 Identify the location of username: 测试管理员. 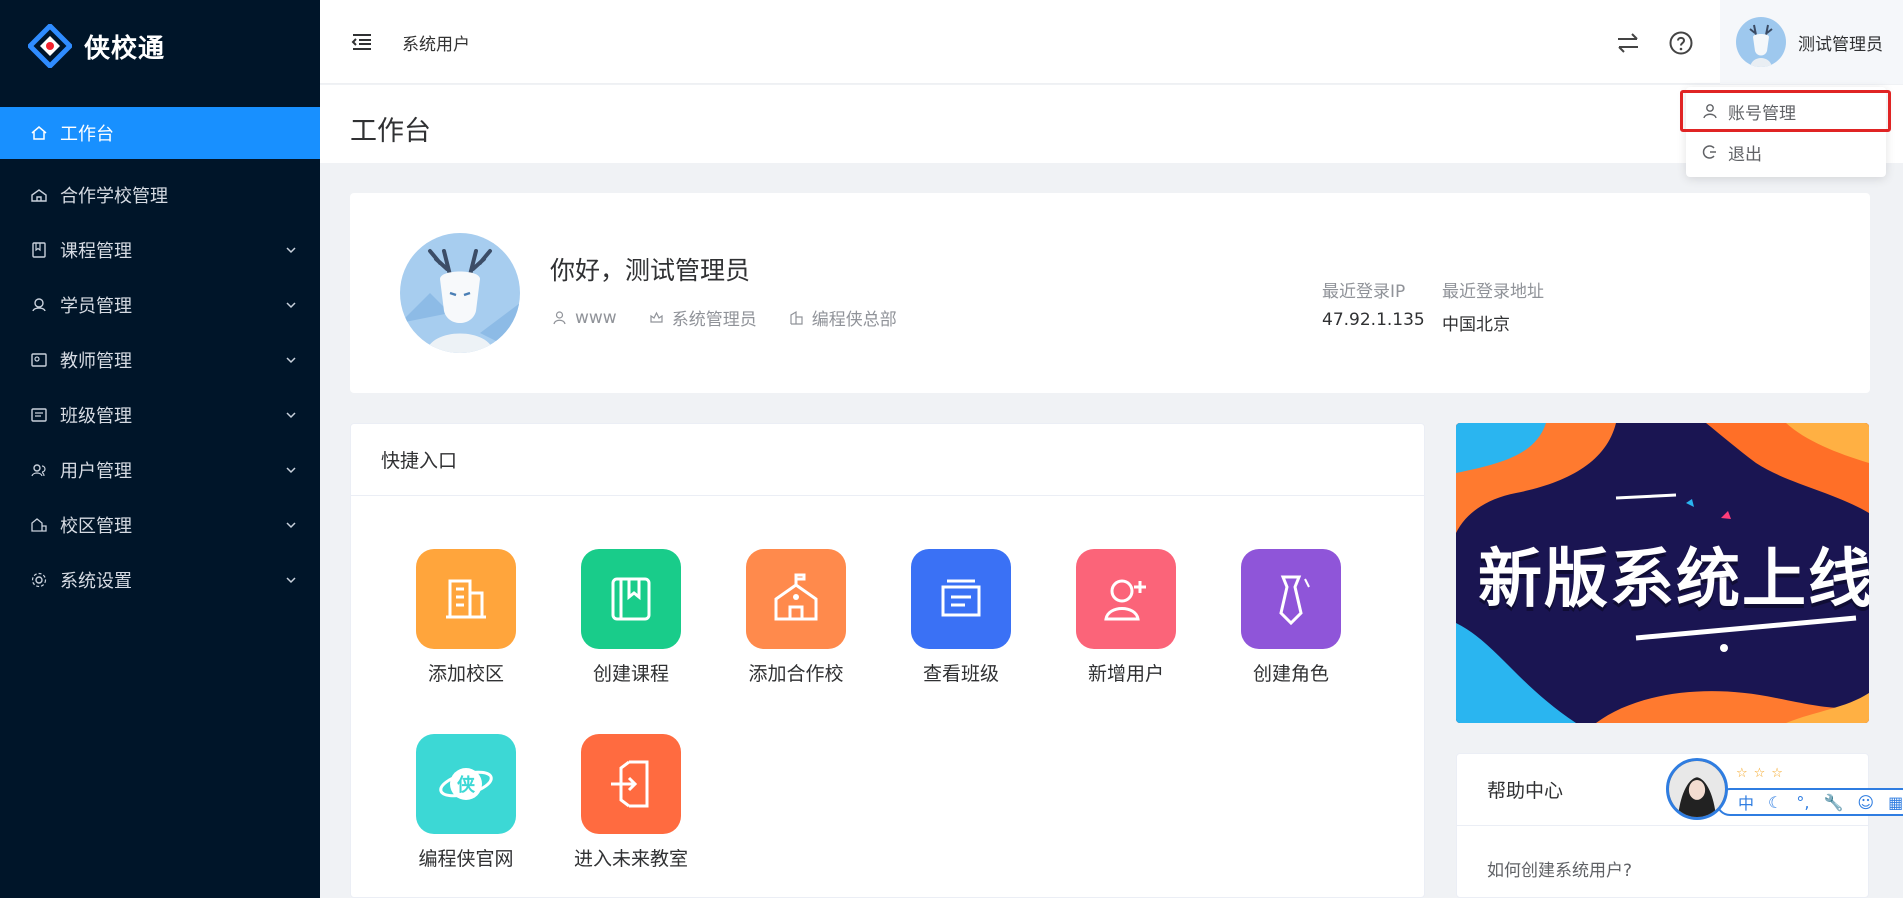
(1840, 44).